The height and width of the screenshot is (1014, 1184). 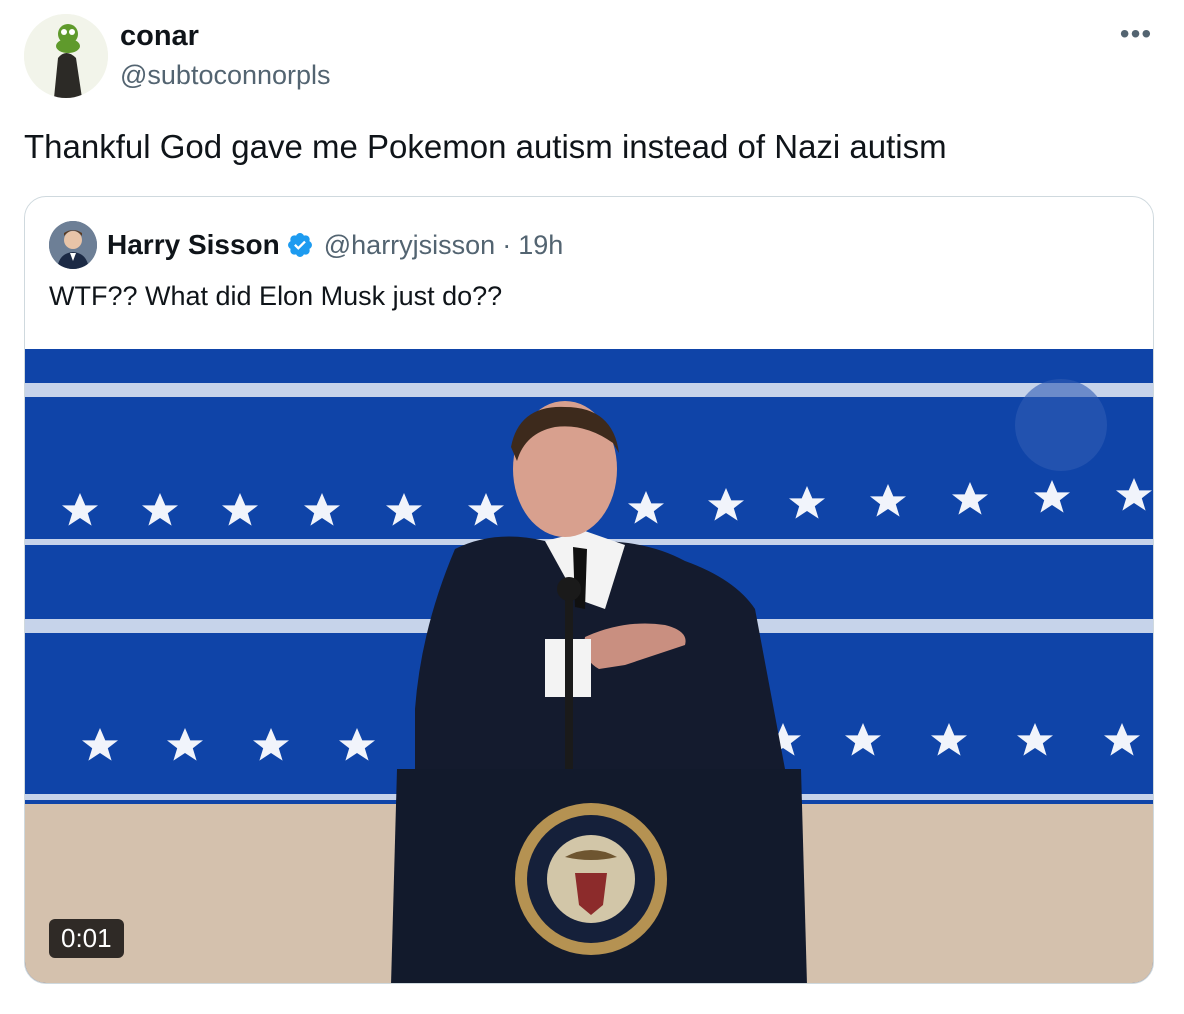 What do you see at coordinates (66, 56) in the screenshot?
I see `user-avatar` at bounding box center [66, 56].